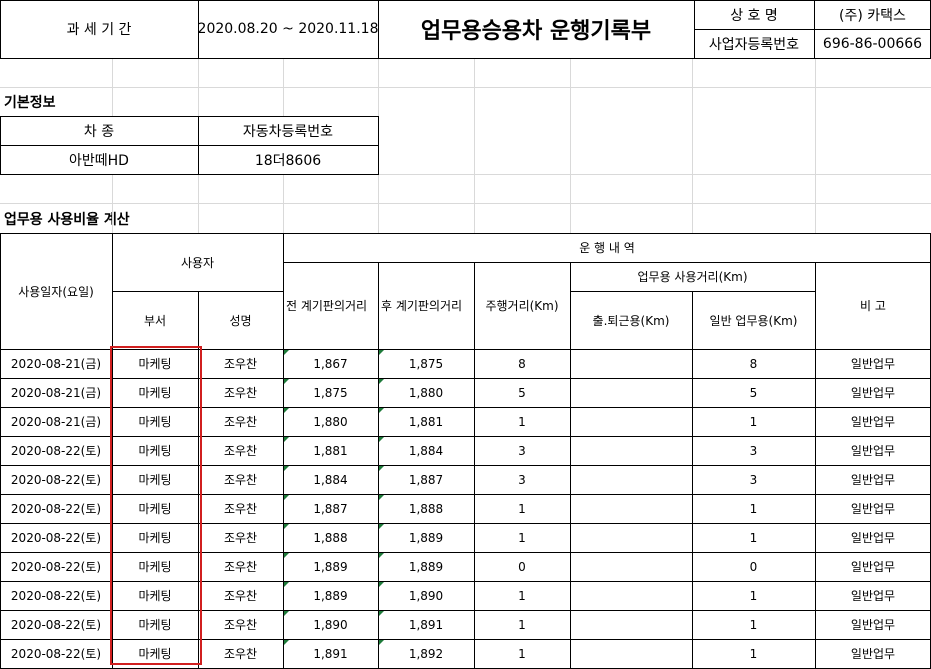 This screenshot has width=931, height=669. What do you see at coordinates (426, 363) in the screenshot?
I see `row-after-cell: 1,875` at bounding box center [426, 363].